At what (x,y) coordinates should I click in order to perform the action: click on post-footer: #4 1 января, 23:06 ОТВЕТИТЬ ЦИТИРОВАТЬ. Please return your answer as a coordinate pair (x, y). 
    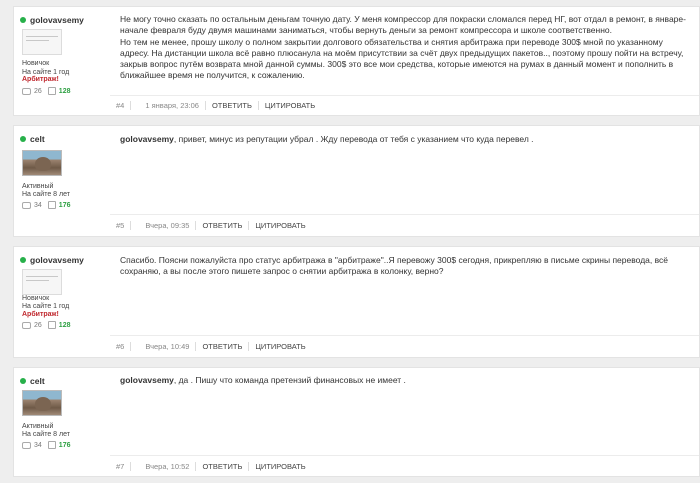
    Looking at the image, I should click on (404, 105).